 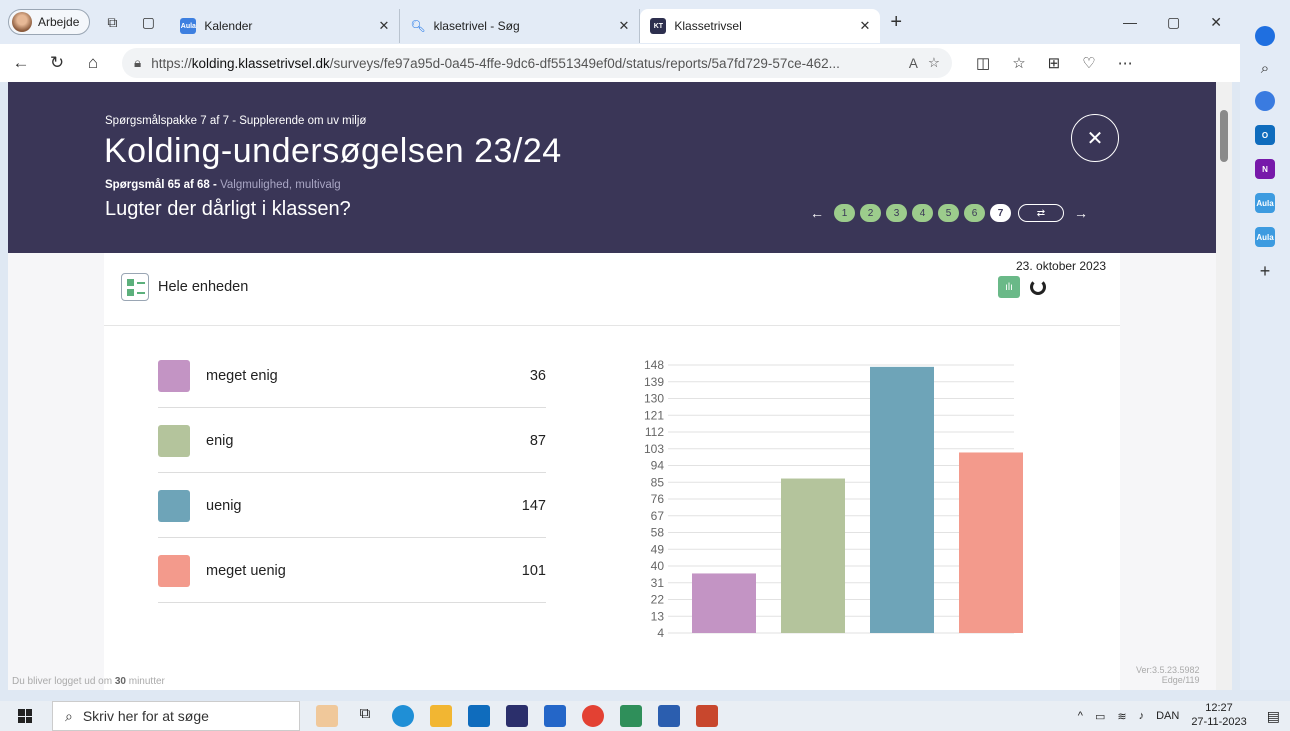 What do you see at coordinates (760, 26) in the screenshot?
I see `tab-klassetrivsel: KT Klassetrivsel ✕` at bounding box center [760, 26].